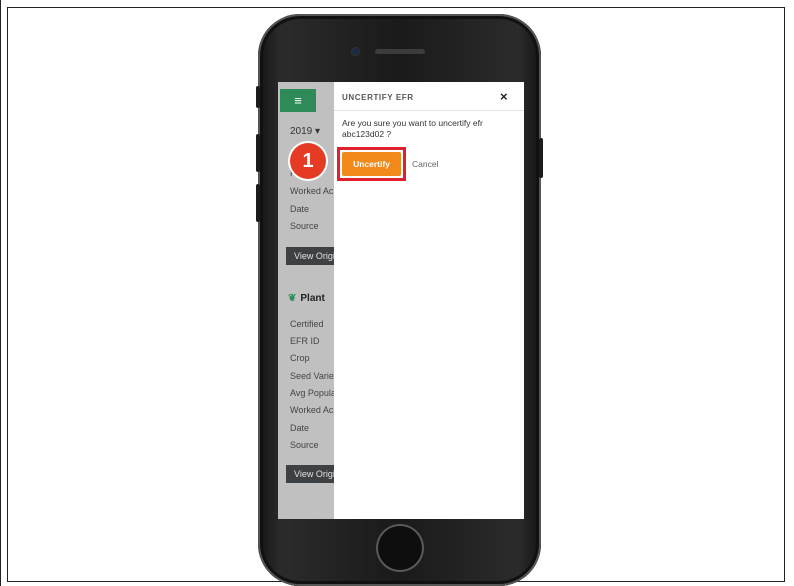 Image resolution: width=794 pixels, height=586 pixels. I want to click on dropdown-icon: ▾, so click(318, 131).